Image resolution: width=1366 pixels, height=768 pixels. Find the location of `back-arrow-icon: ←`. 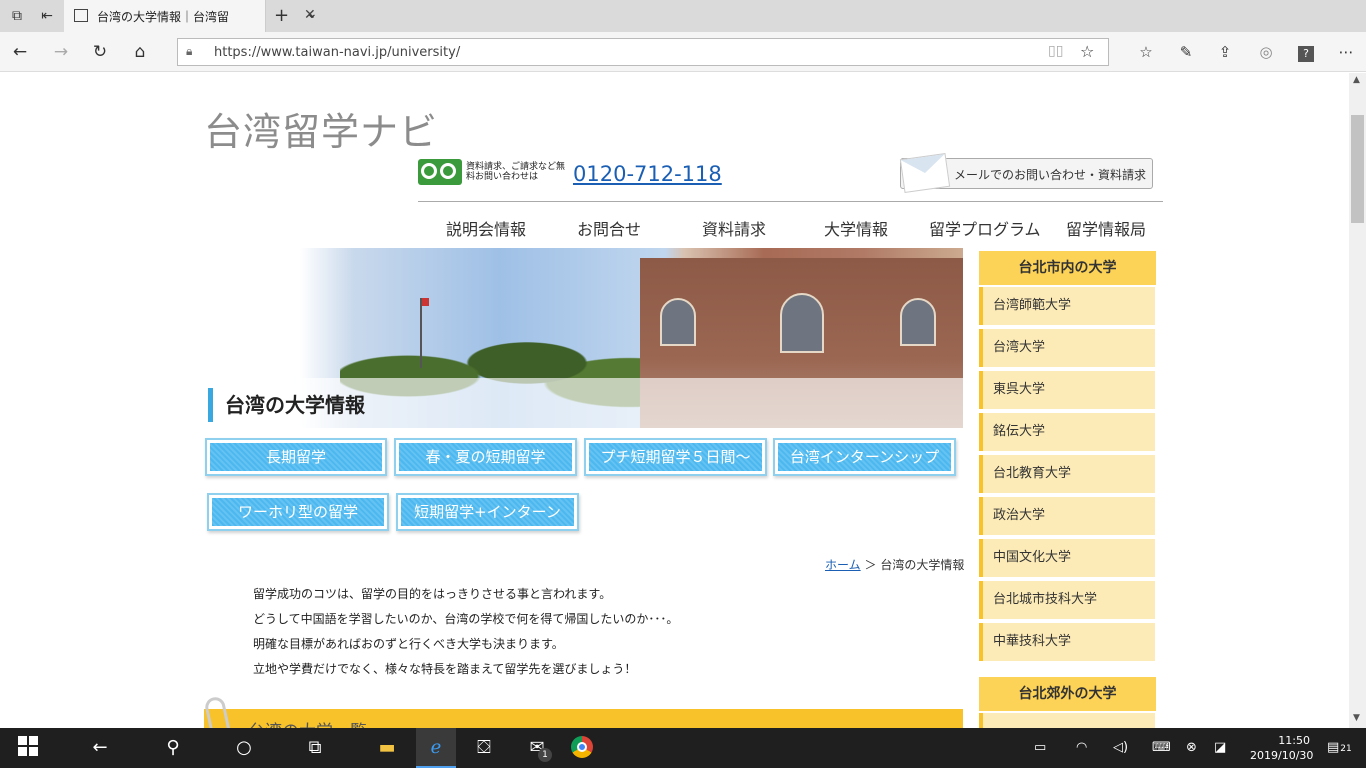

back-arrow-icon: ← is located at coordinates (100, 748).